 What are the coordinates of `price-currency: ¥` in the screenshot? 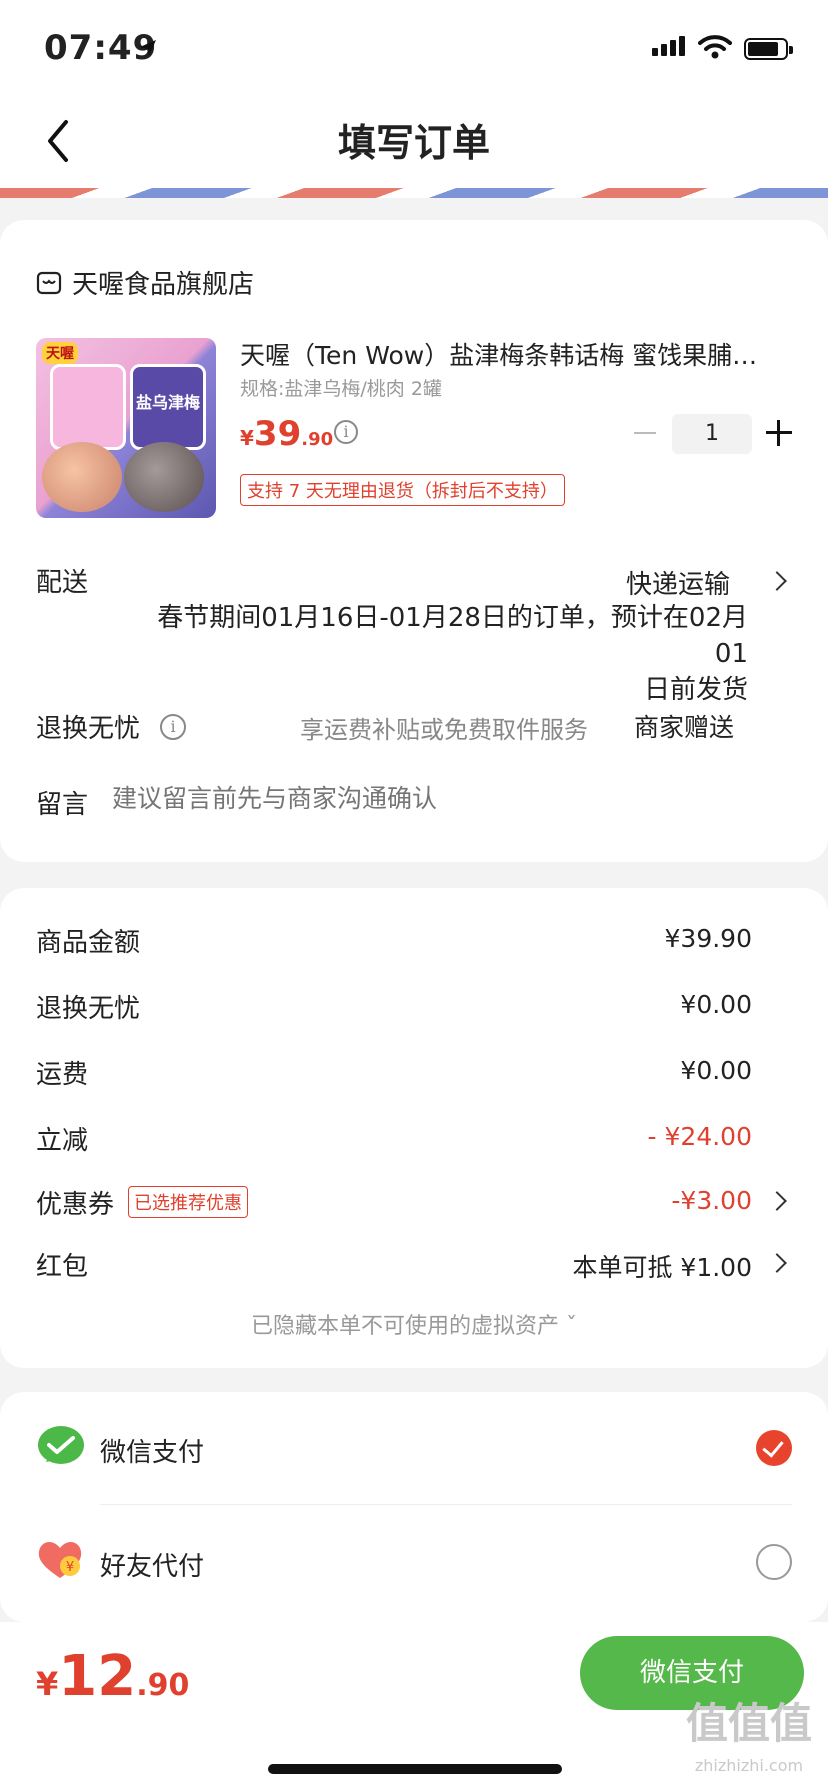 It's located at (247, 438).